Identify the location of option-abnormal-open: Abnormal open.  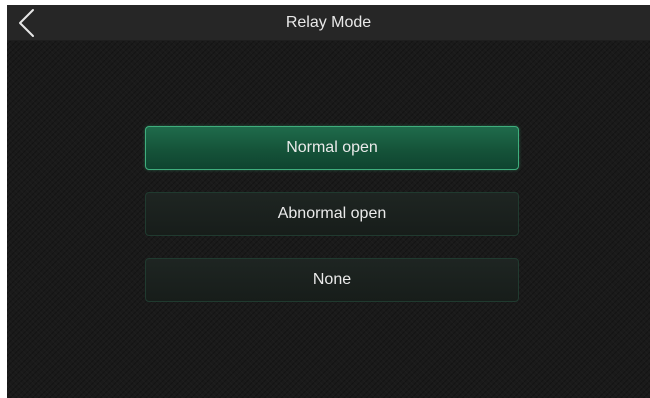
(332, 214).